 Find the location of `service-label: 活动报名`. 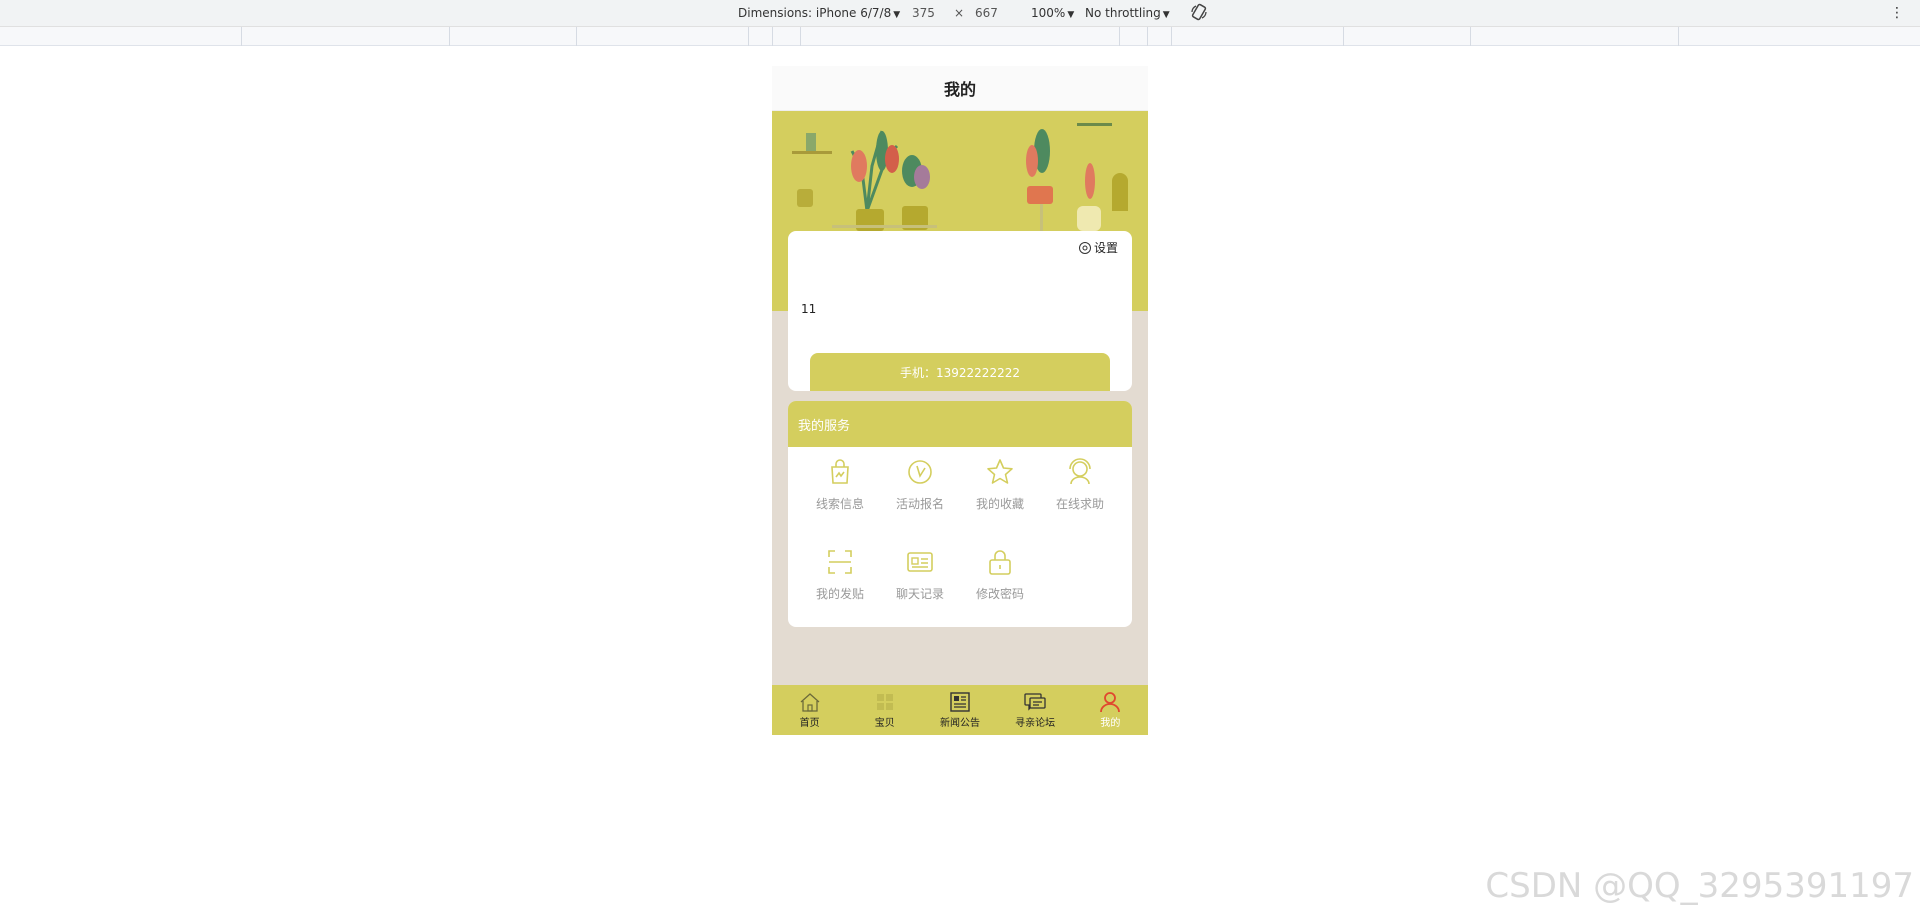

service-label: 活动报名 is located at coordinates (919, 504).